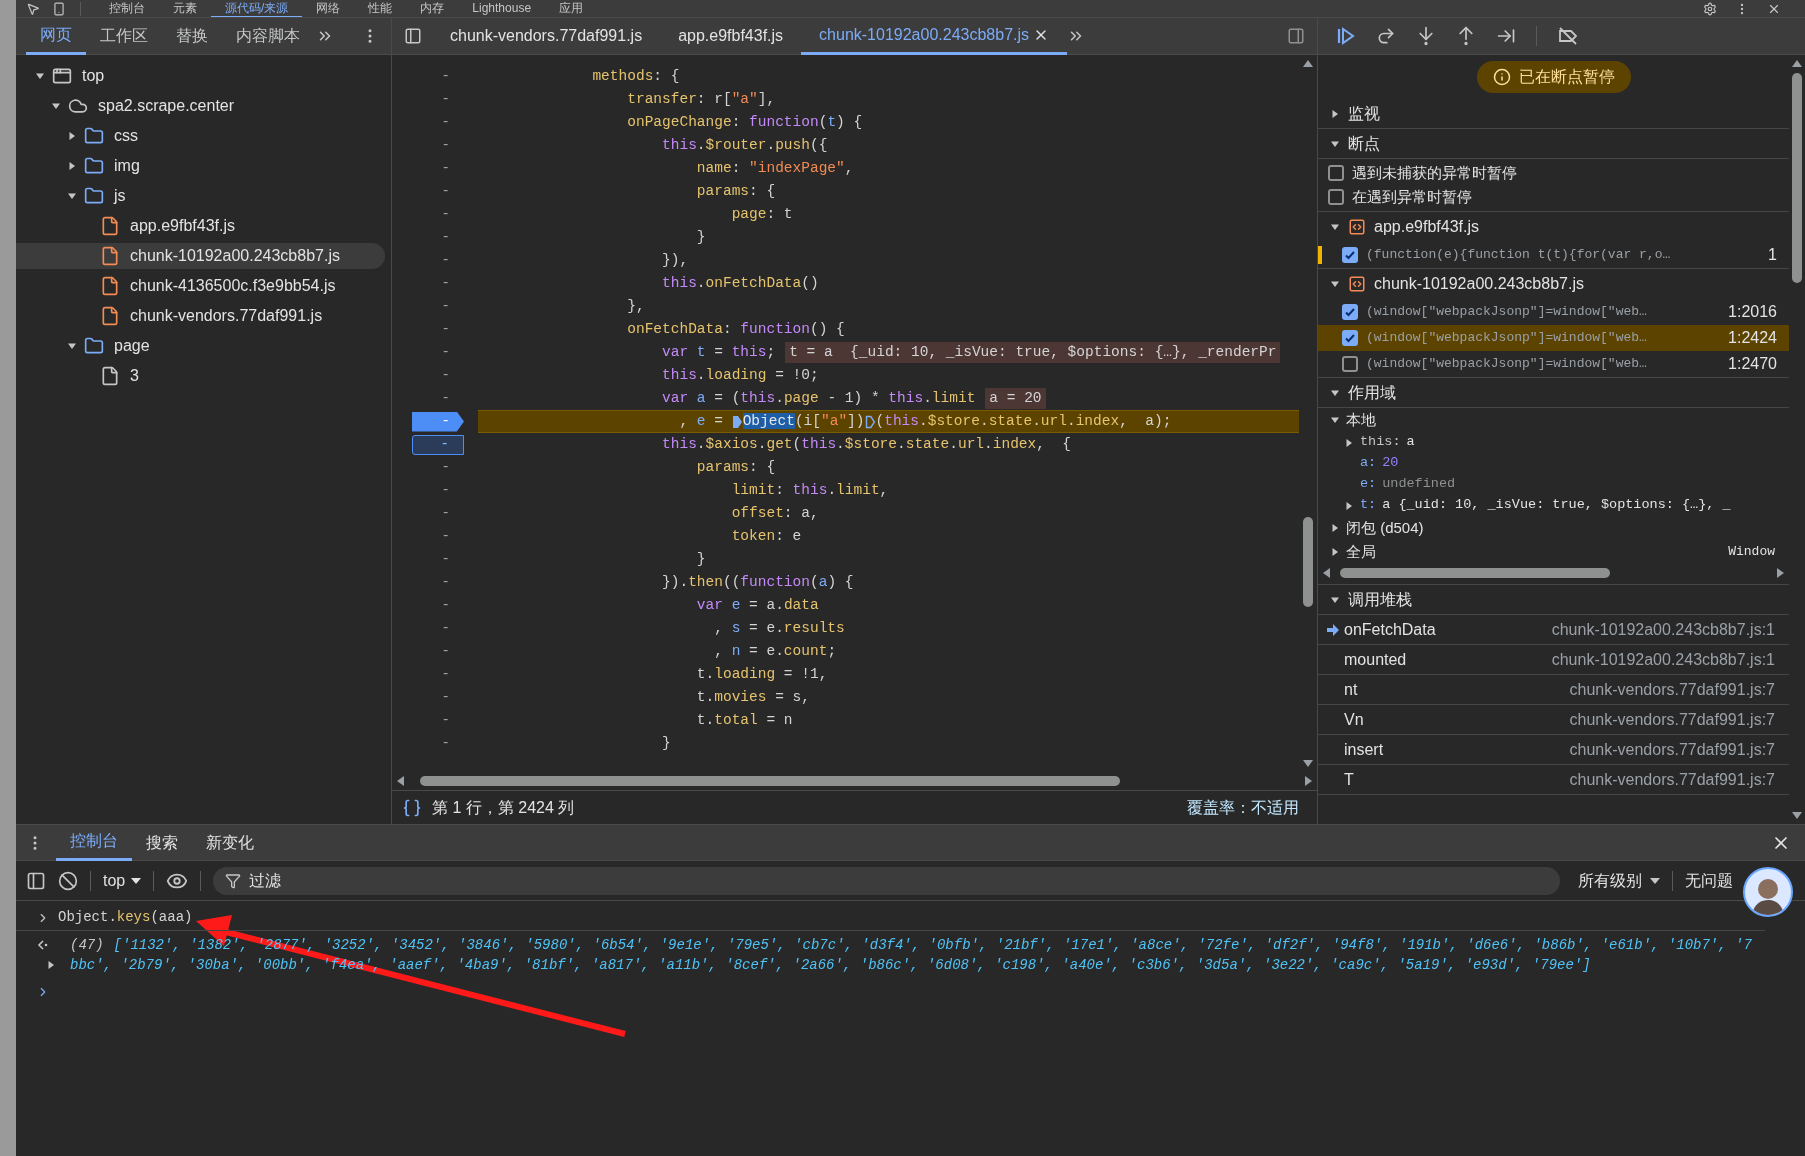 The width and height of the screenshot is (1805, 1156). What do you see at coordinates (200, 376) in the screenshot?
I see `tree-item: 3` at bounding box center [200, 376].